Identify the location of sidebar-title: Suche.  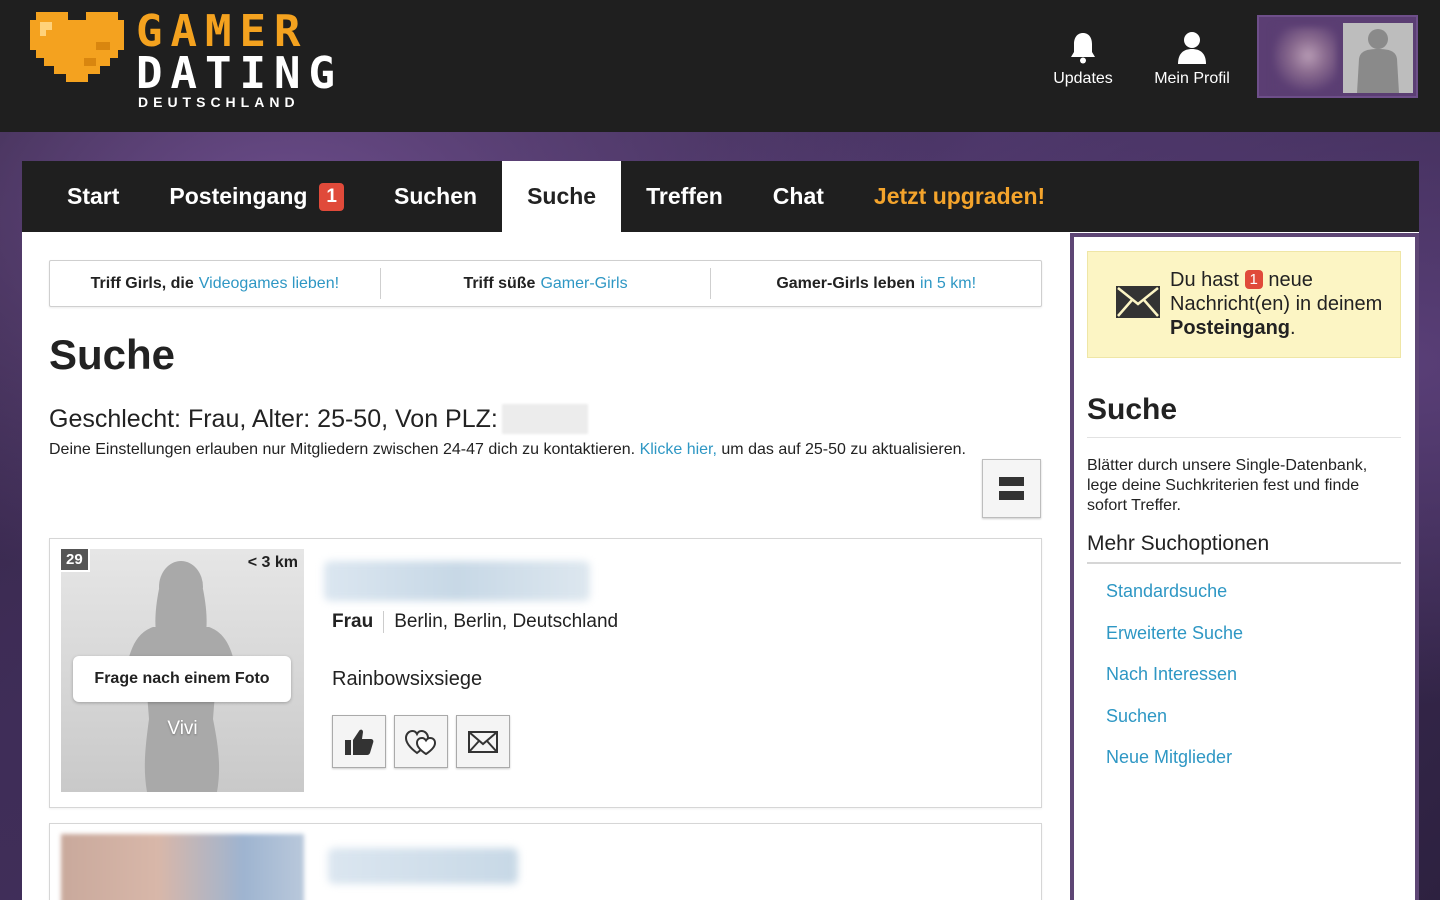
(1244, 415).